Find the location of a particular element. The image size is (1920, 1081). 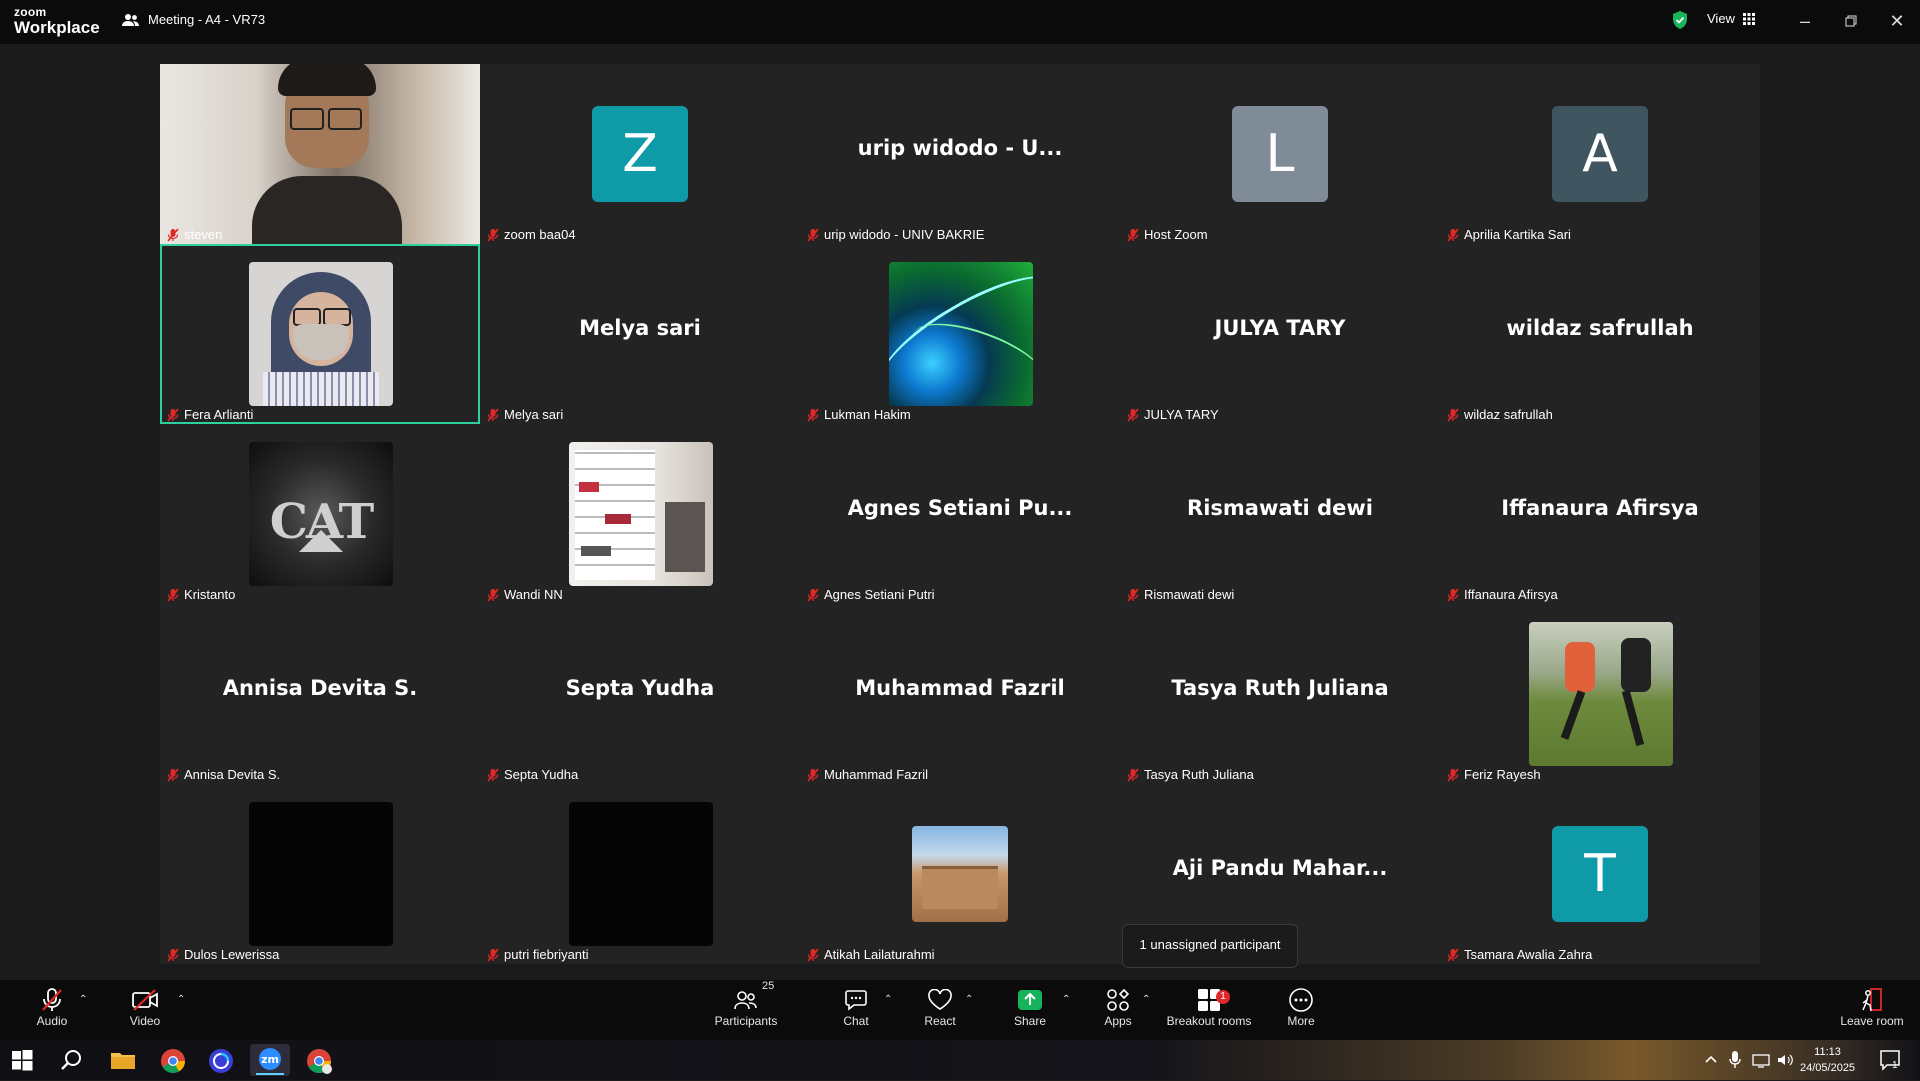

participant-name-label: JULYA TARY is located at coordinates (1172, 414).